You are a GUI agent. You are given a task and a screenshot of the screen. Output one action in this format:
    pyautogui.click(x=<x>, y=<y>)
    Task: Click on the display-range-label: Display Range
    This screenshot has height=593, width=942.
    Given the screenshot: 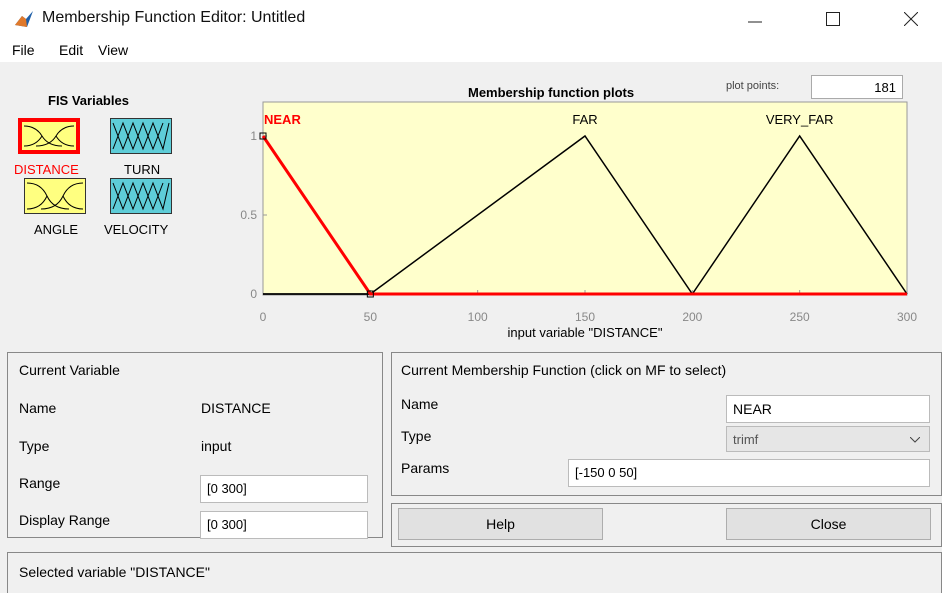 What is the action you would take?
    pyautogui.click(x=65, y=520)
    